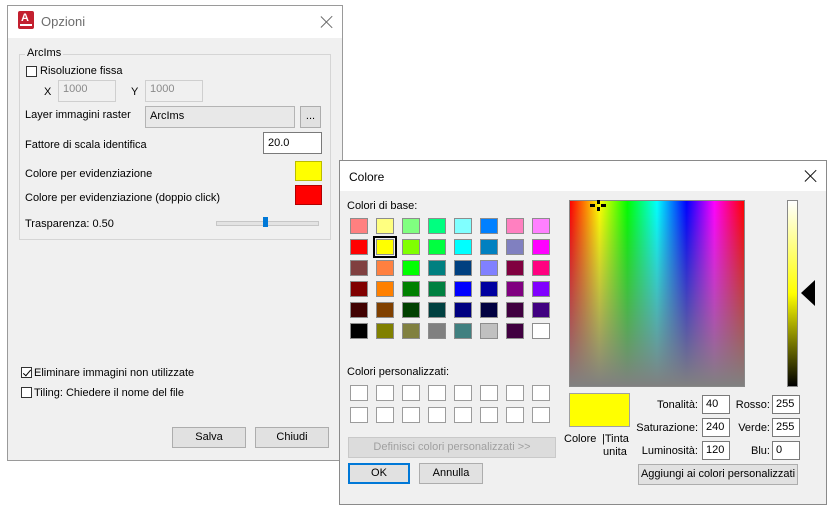 This screenshot has width=830, height=507. What do you see at coordinates (31, 71) in the screenshot?
I see `fixed-resolution-checkbox` at bounding box center [31, 71].